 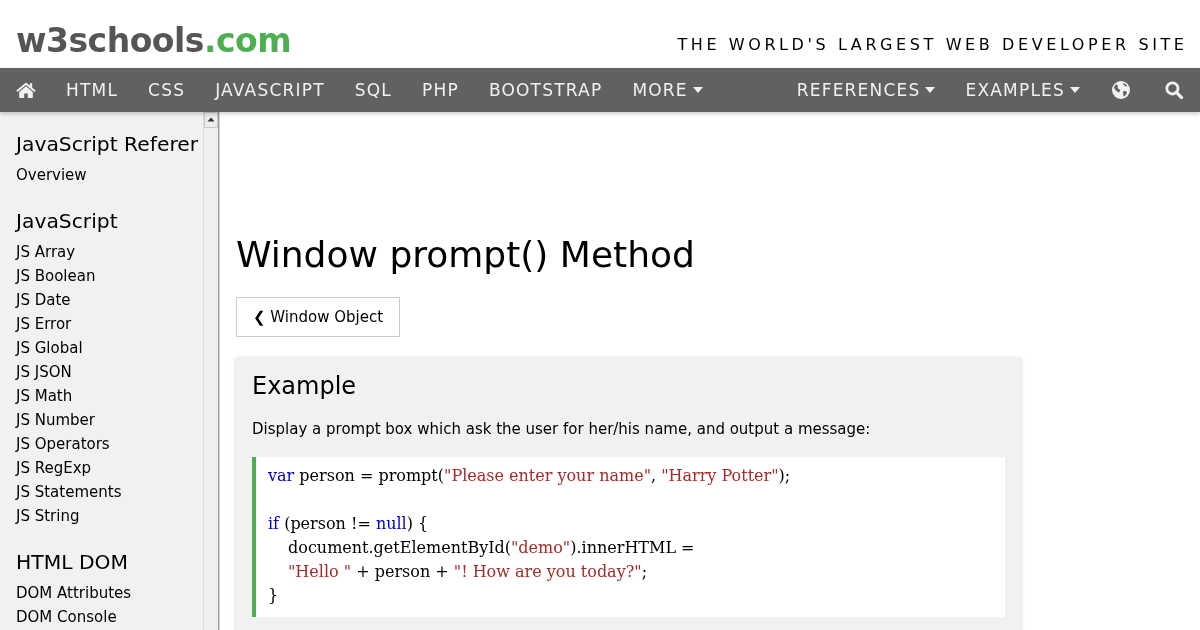 What do you see at coordinates (109, 348) in the screenshot?
I see `sidebar-link: JS Global` at bounding box center [109, 348].